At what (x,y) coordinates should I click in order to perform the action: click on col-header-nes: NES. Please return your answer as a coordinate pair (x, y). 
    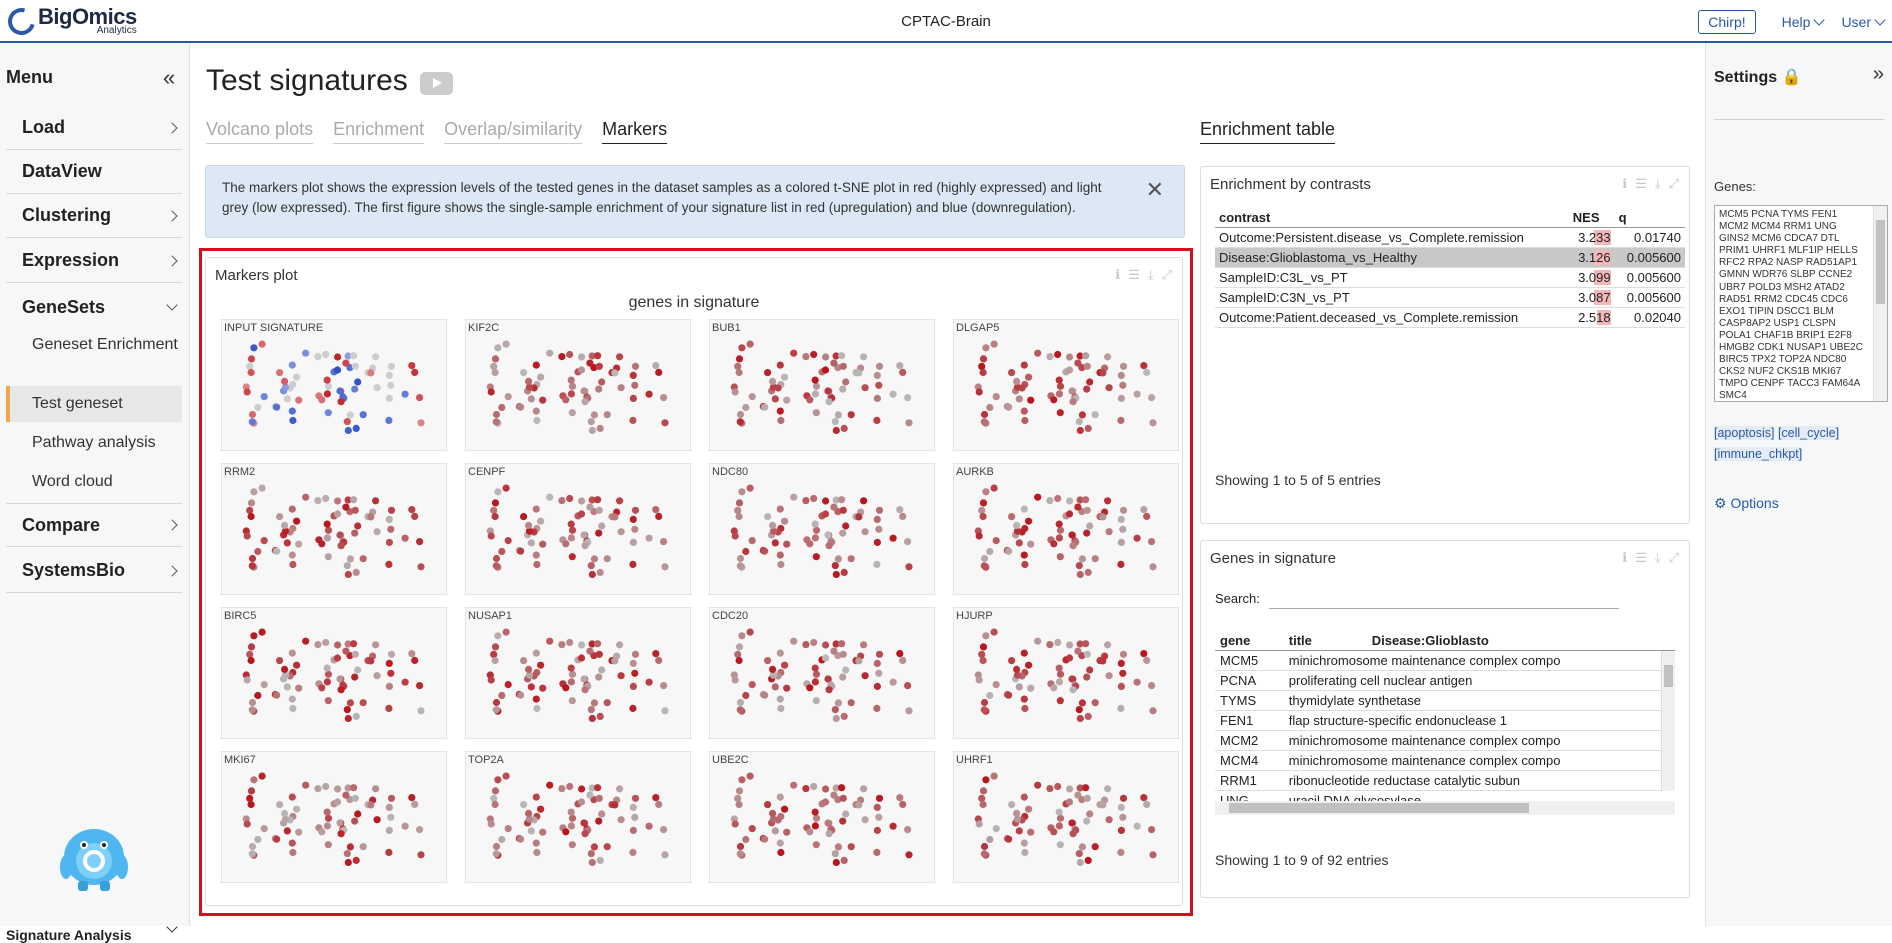
    Looking at the image, I should click on (1591, 218).